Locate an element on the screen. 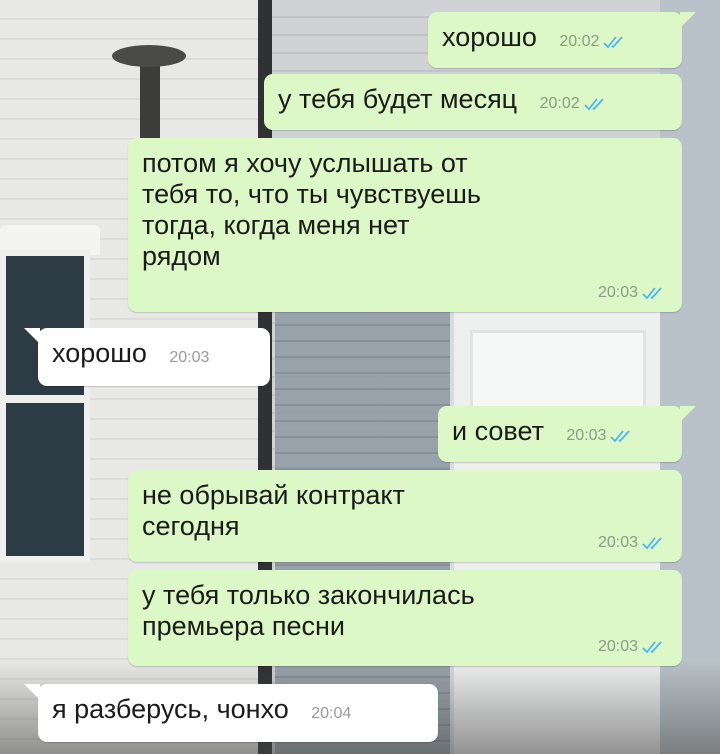  message-outgoing: хорошо 20:02 is located at coordinates (562, 40).